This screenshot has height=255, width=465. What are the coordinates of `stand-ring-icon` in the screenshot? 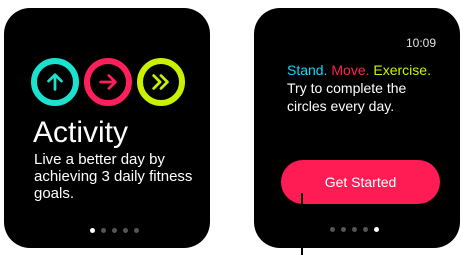 It's located at (55, 82).